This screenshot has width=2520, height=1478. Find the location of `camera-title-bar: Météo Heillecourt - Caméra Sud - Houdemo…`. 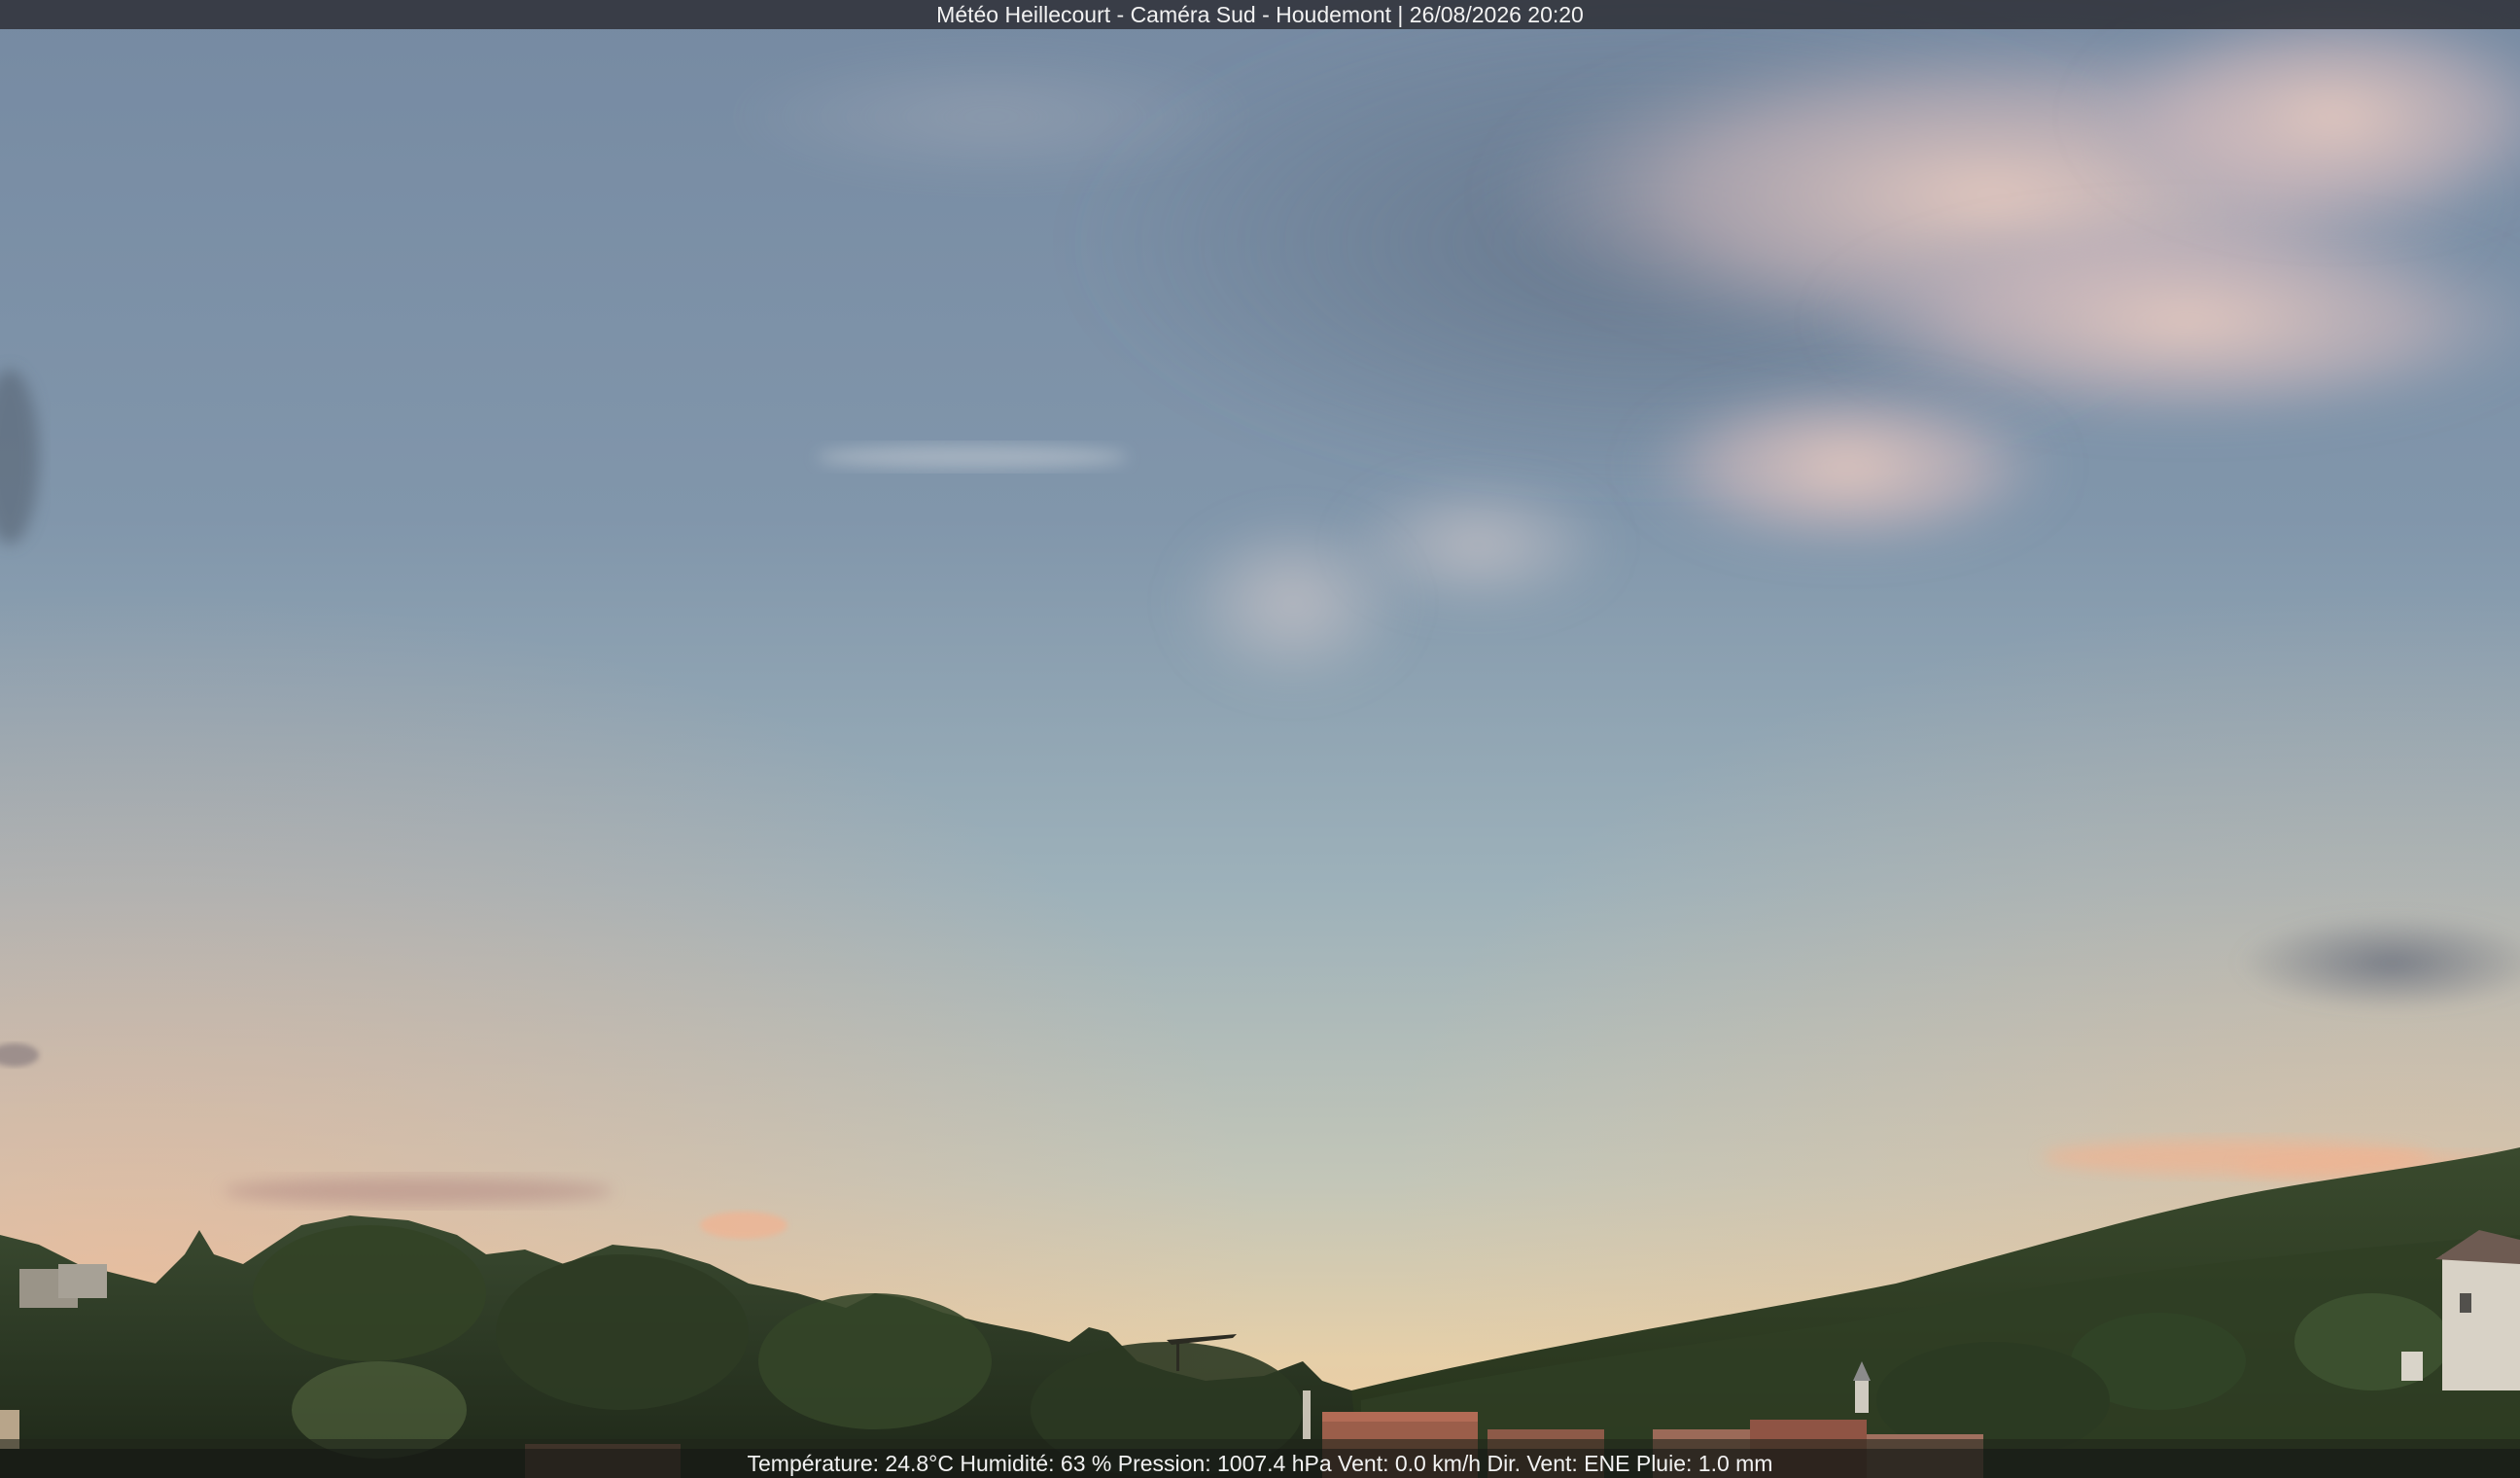

camera-title-bar: Météo Heillecourt - Caméra Sud - Houdemo… is located at coordinates (1260, 14).